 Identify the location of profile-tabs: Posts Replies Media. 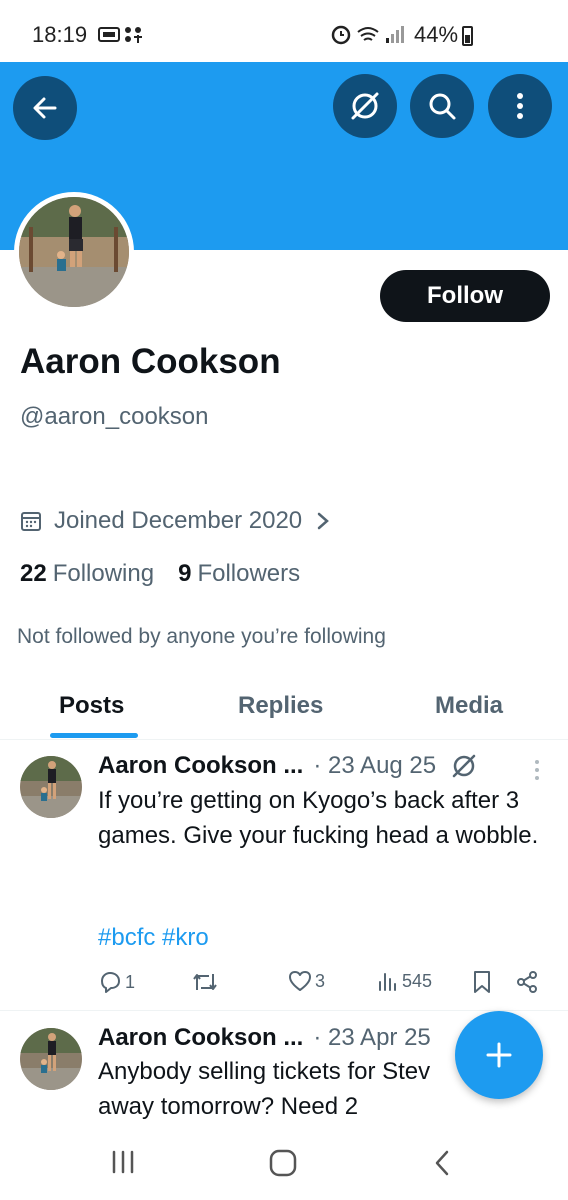
(284, 708).